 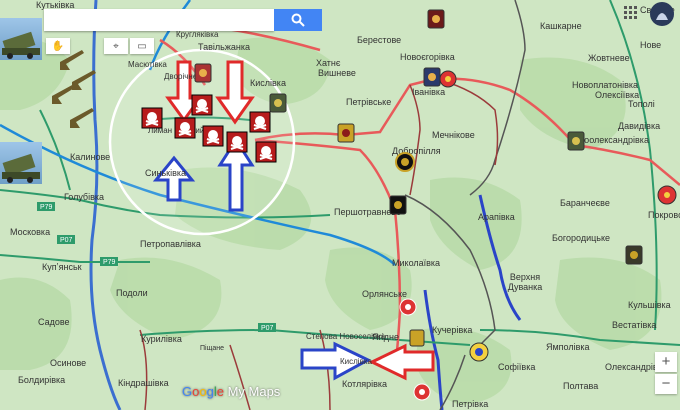 I want to click on place-label: Вишневе, so click(x=337, y=73).